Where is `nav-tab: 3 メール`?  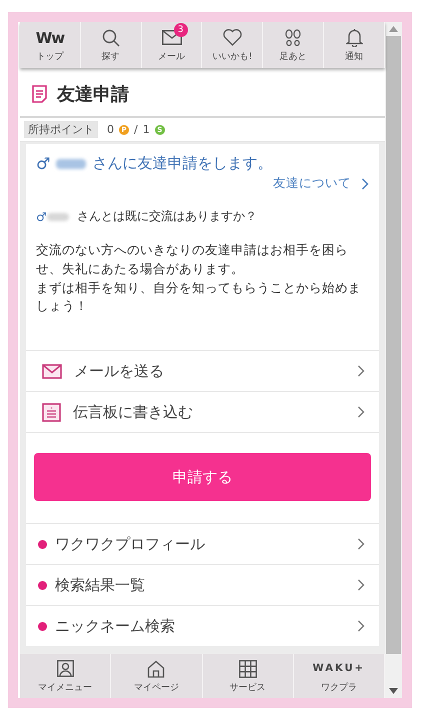 nav-tab: 3 メール is located at coordinates (172, 45).